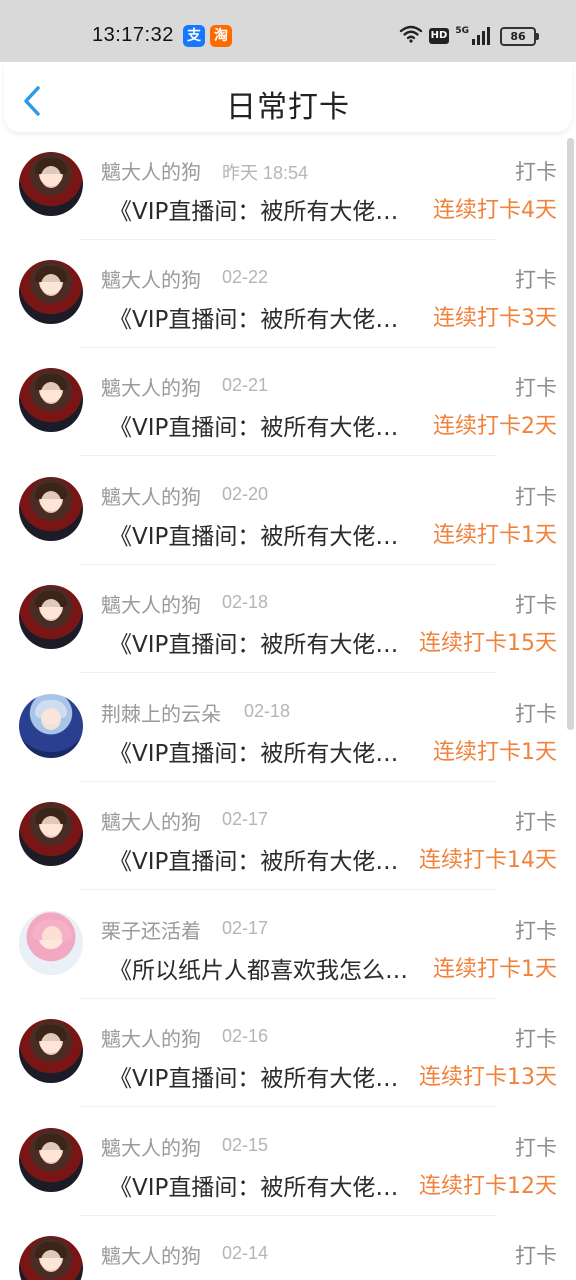 This screenshot has height=1280, width=576. Describe the element at coordinates (245, 1036) in the screenshot. I see `timestamp: 02-16` at that location.